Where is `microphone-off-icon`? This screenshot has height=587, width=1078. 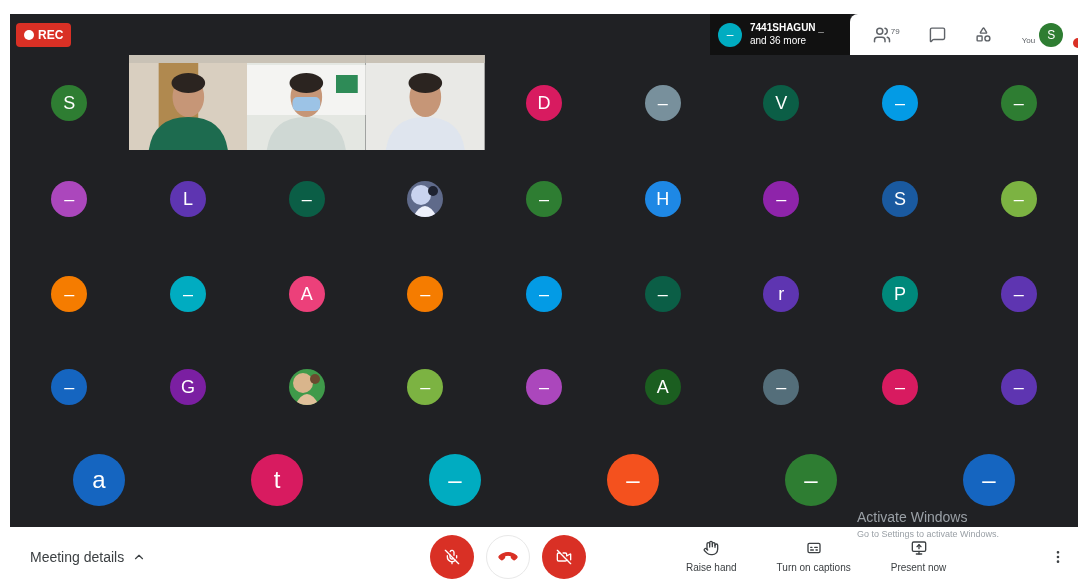
microphone-off-icon is located at coordinates (452, 557).